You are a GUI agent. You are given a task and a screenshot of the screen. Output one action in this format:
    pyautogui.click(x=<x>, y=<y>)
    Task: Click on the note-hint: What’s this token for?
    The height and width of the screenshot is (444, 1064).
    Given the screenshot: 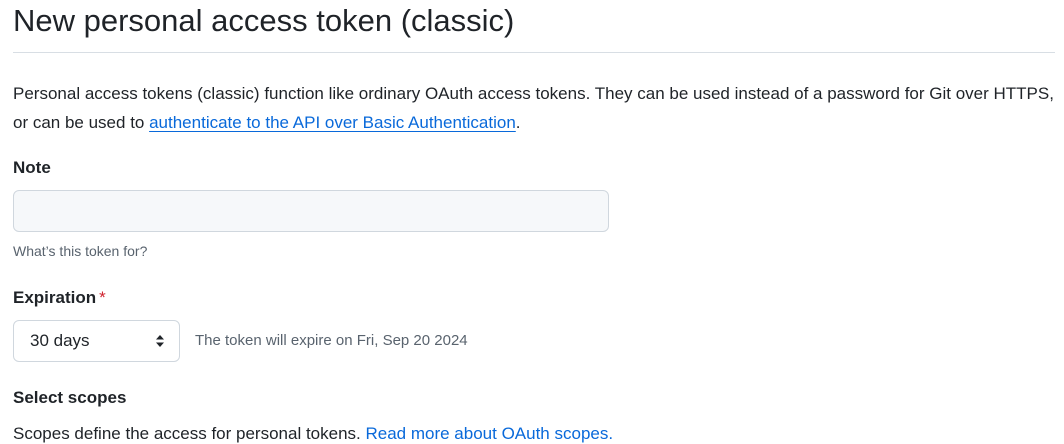 What is the action you would take?
    pyautogui.click(x=80, y=251)
    